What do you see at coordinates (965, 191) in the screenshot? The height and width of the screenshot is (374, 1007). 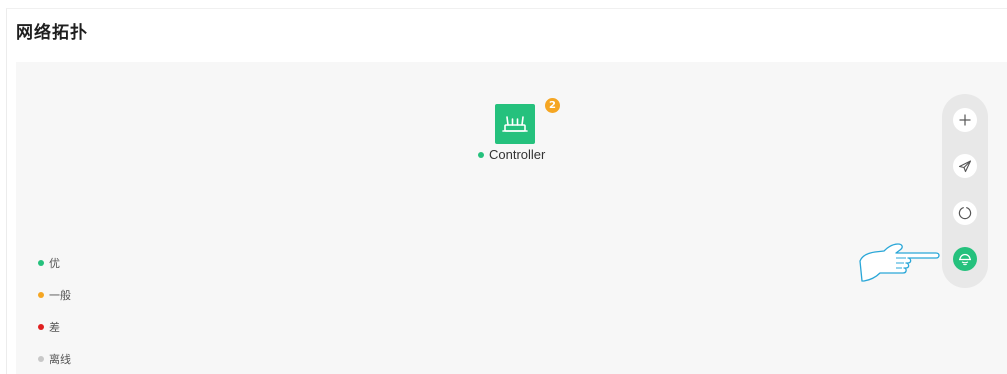 I see `topology-toolbar` at bounding box center [965, 191].